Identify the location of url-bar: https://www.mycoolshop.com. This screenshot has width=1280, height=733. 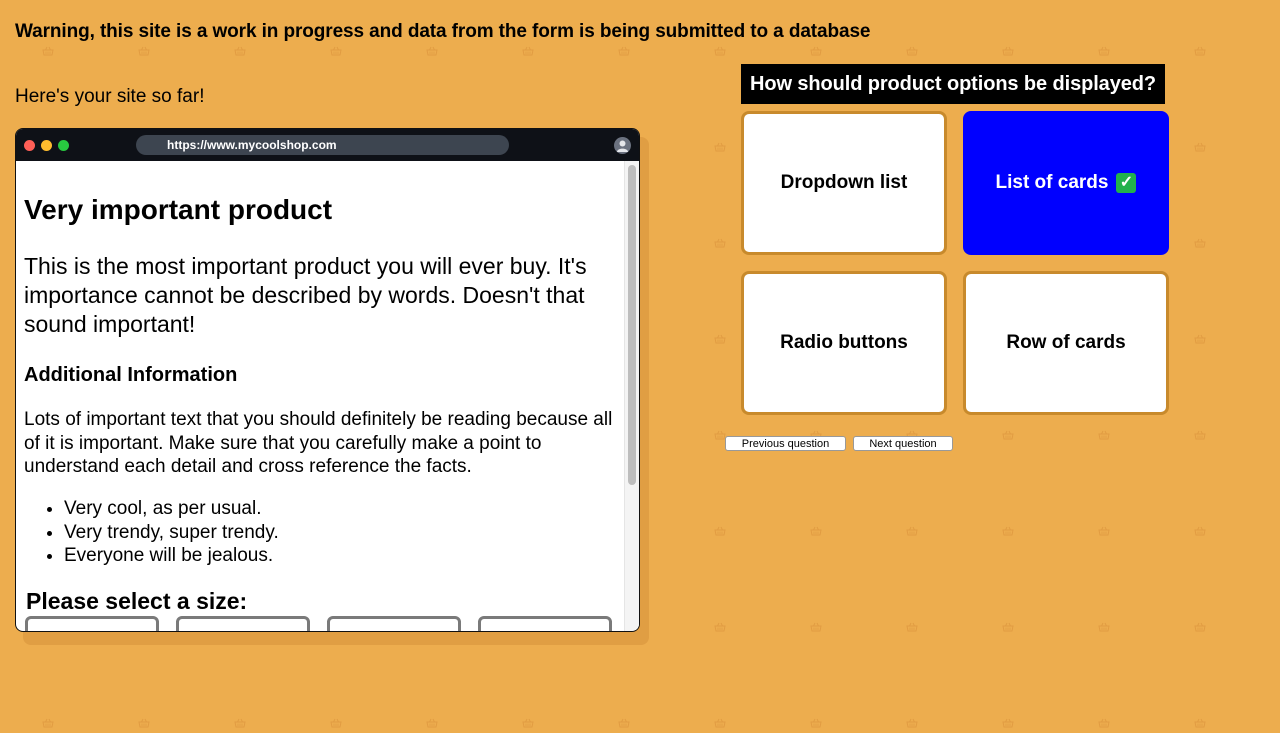
(322, 145).